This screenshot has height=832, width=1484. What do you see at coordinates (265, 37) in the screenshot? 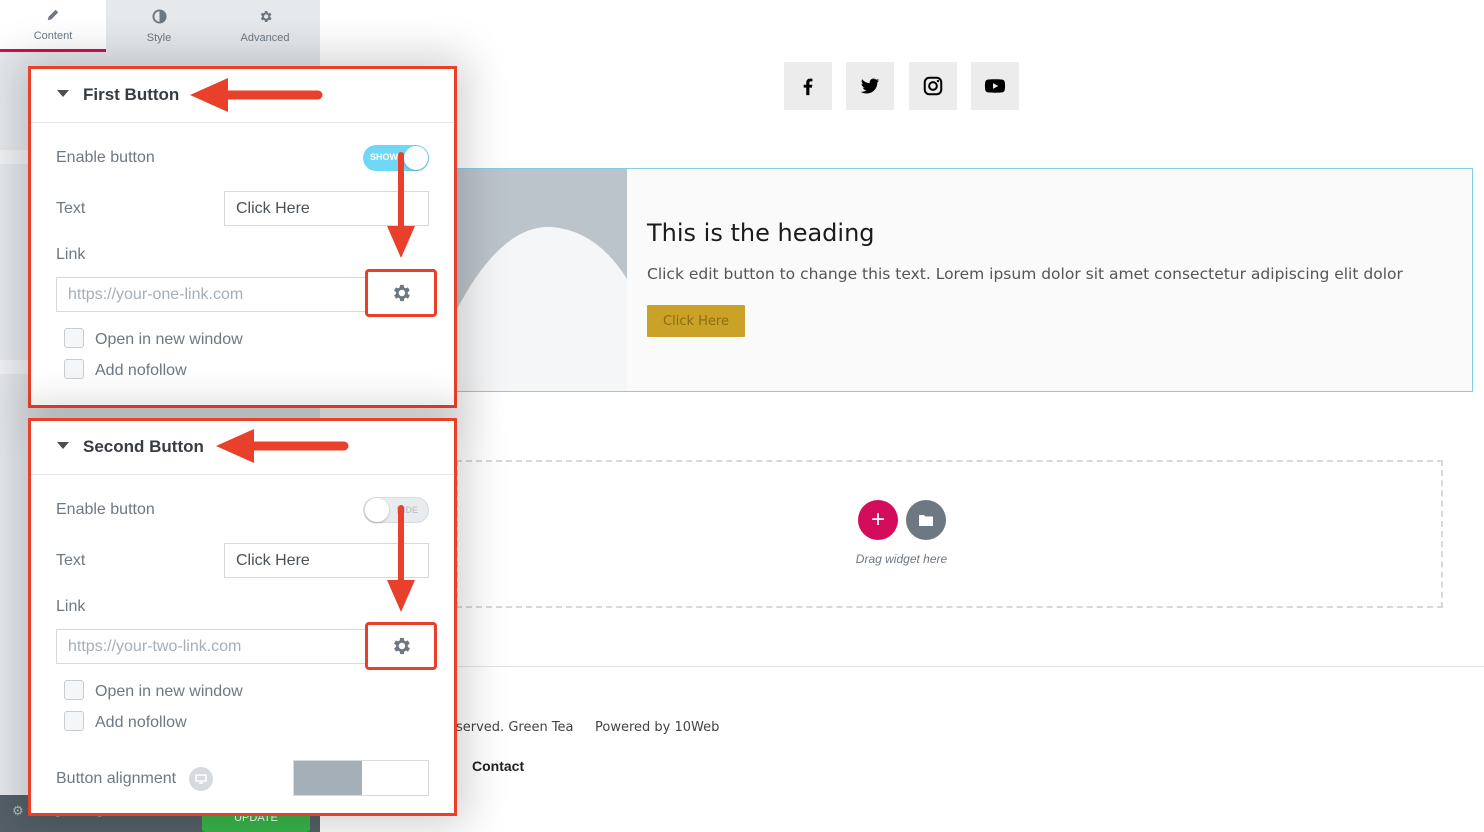
I see `tab-label: Advanced` at bounding box center [265, 37].